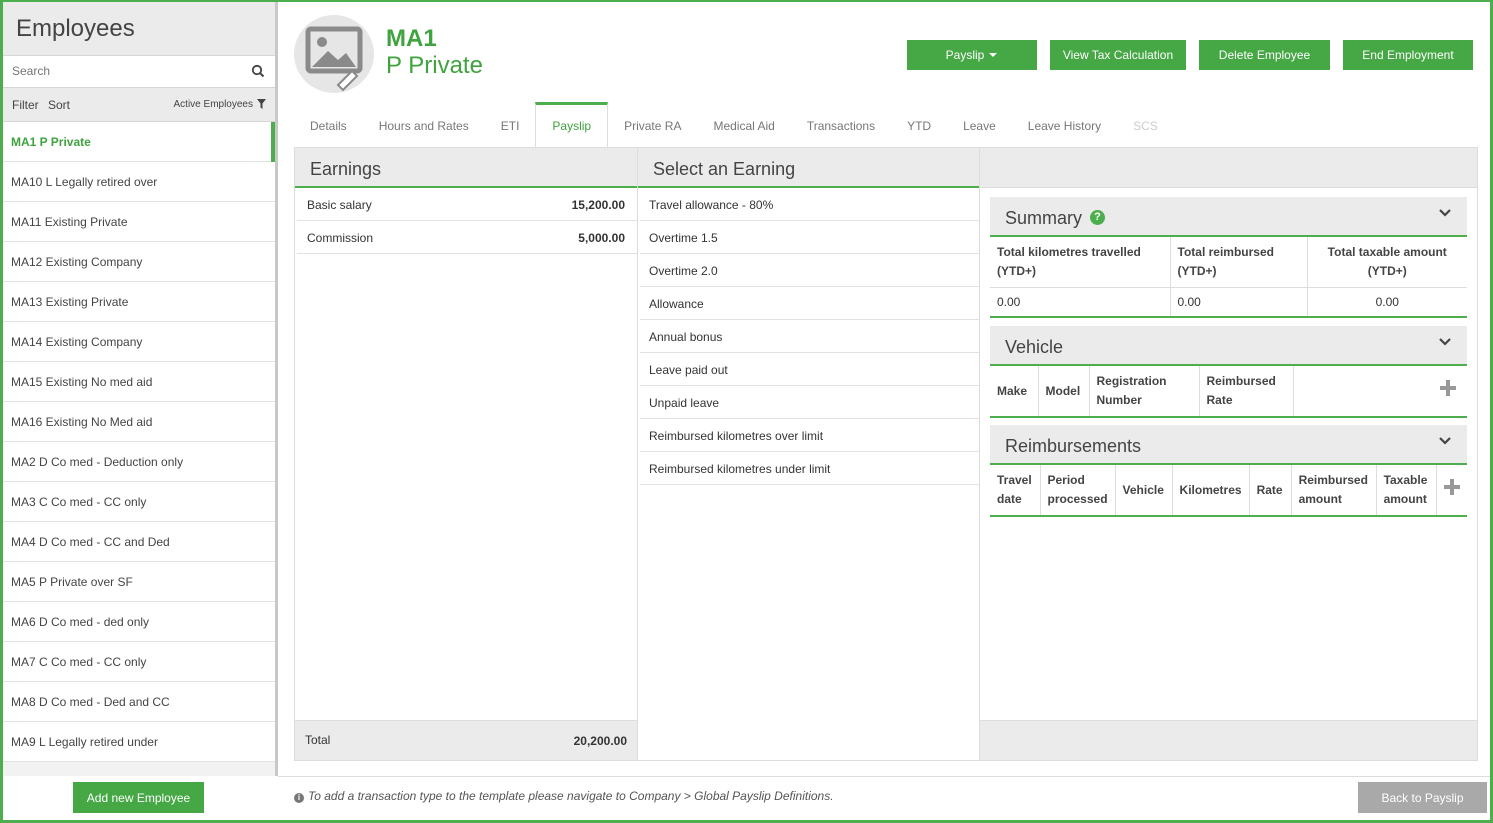 This screenshot has height=823, width=1493. What do you see at coordinates (1387, 302) in the screenshot?
I see `summary-value-taxable: 0.00` at bounding box center [1387, 302].